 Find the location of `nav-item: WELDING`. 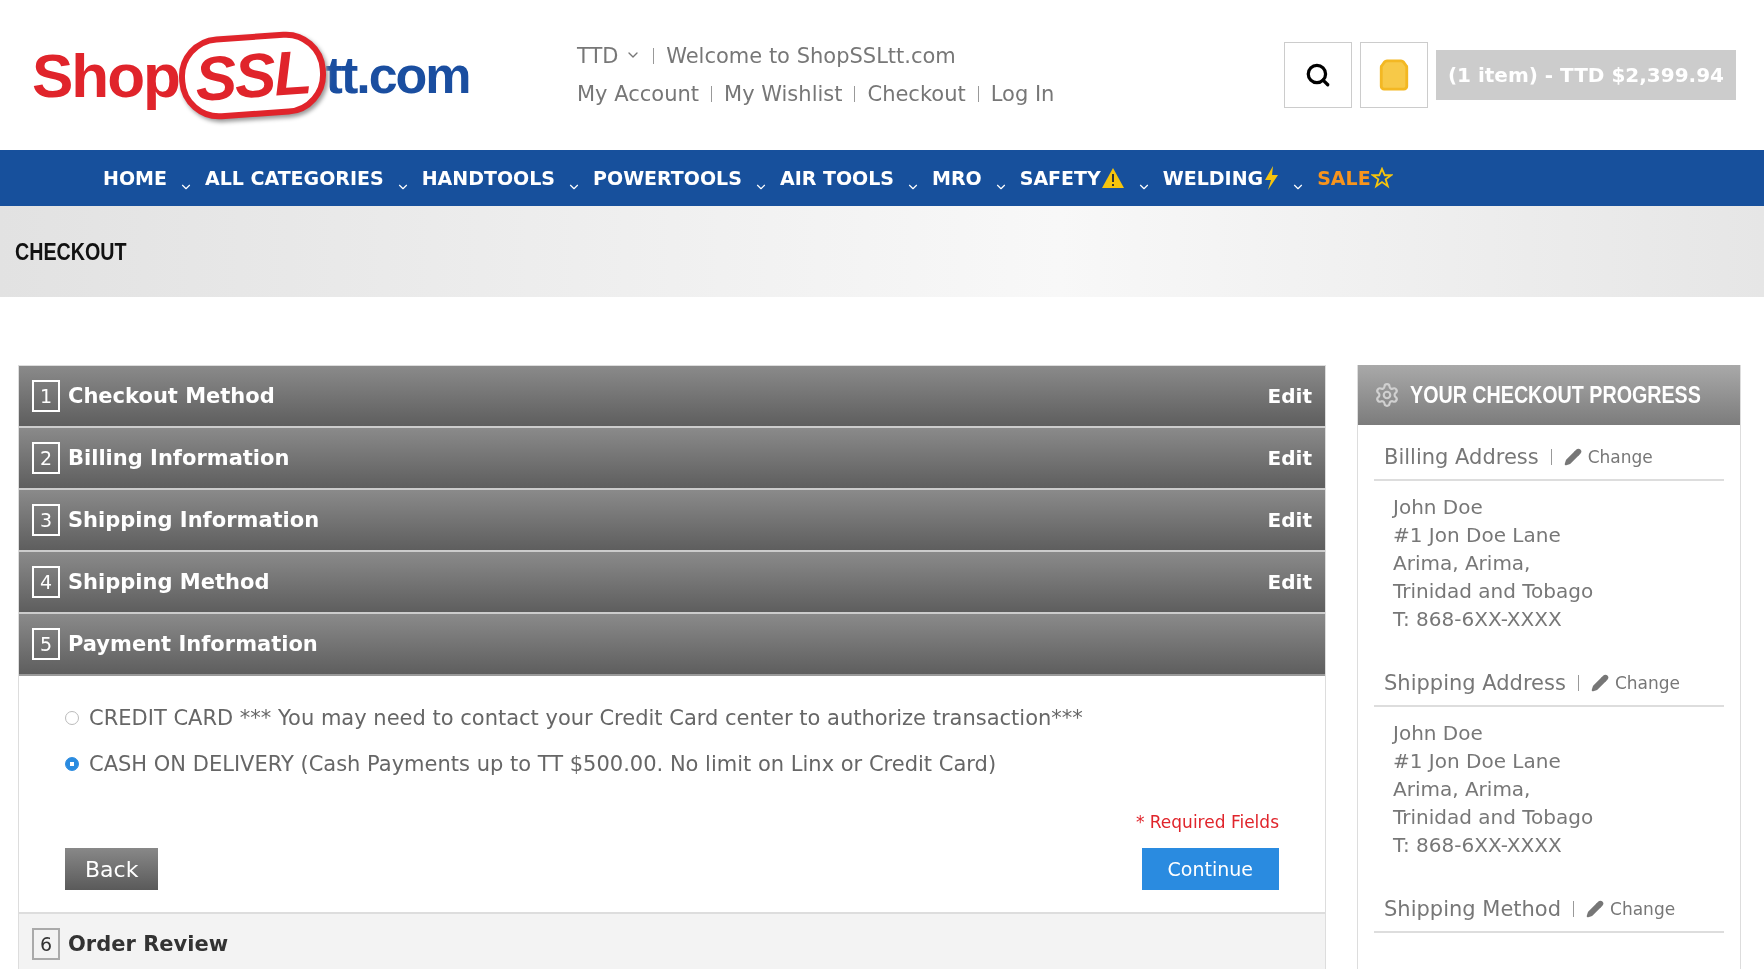

nav-item: WELDING is located at coordinates (1221, 178).